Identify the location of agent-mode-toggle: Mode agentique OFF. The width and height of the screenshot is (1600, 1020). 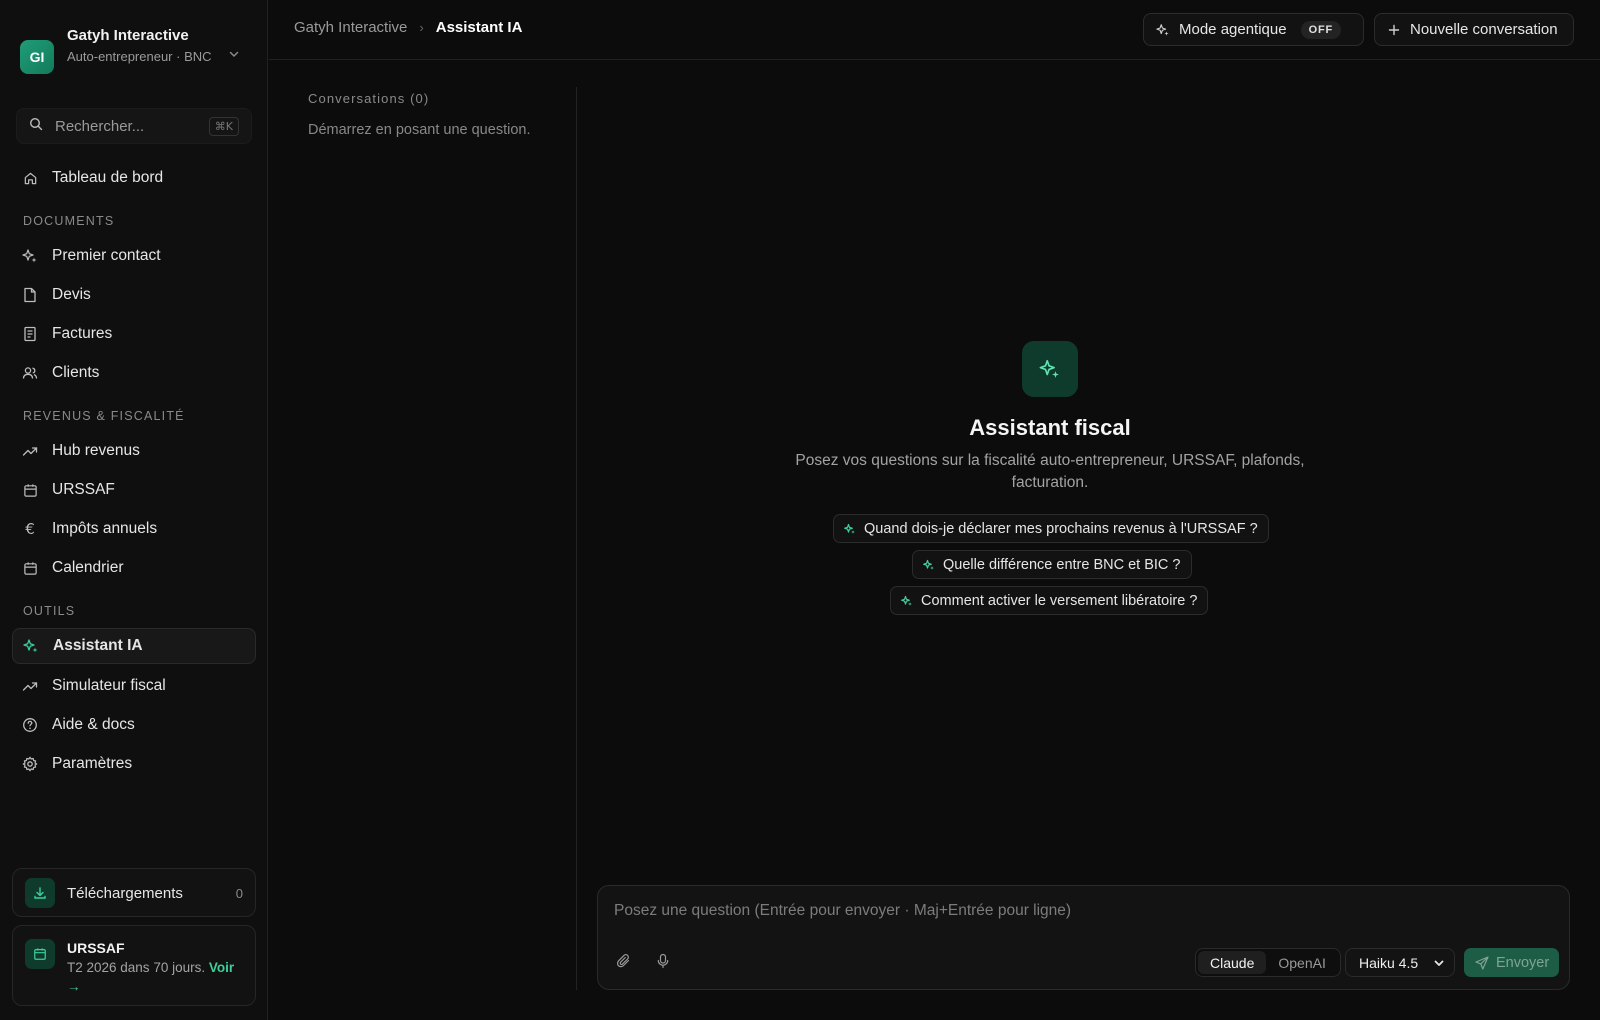
(1253, 29).